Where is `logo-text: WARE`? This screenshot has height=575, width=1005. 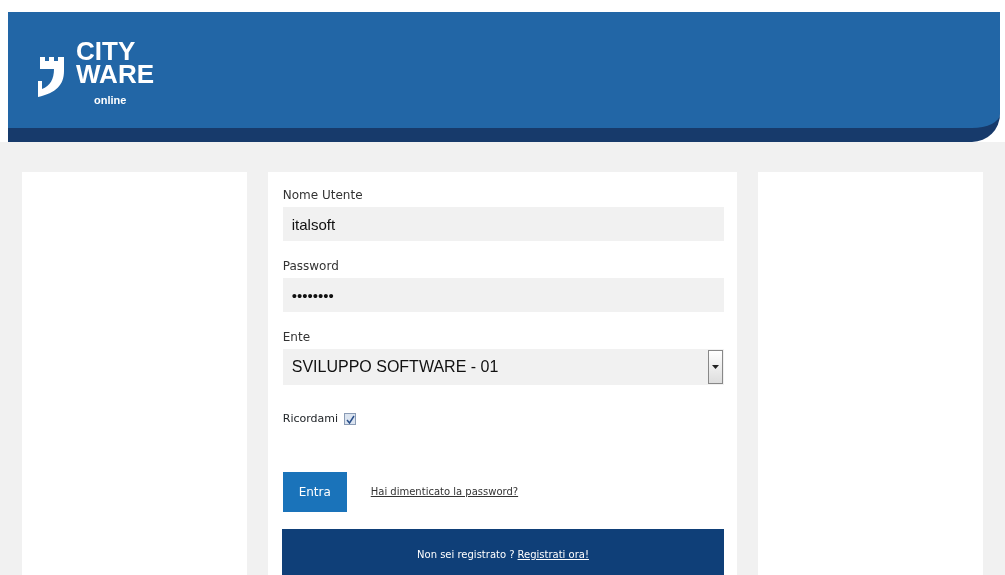 logo-text: WARE is located at coordinates (115, 75).